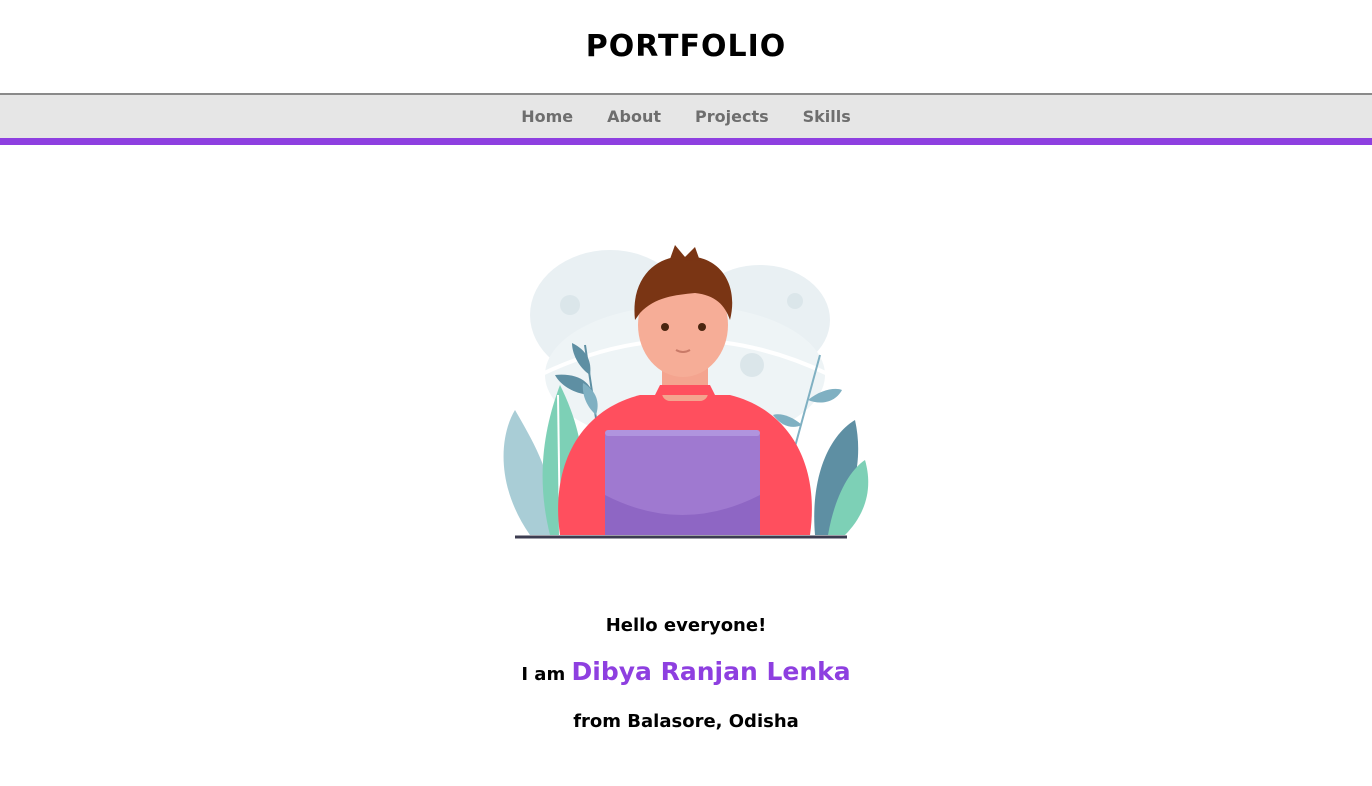 The image size is (1372, 786). I want to click on page-title: PORTFOLIO, so click(686, 46).